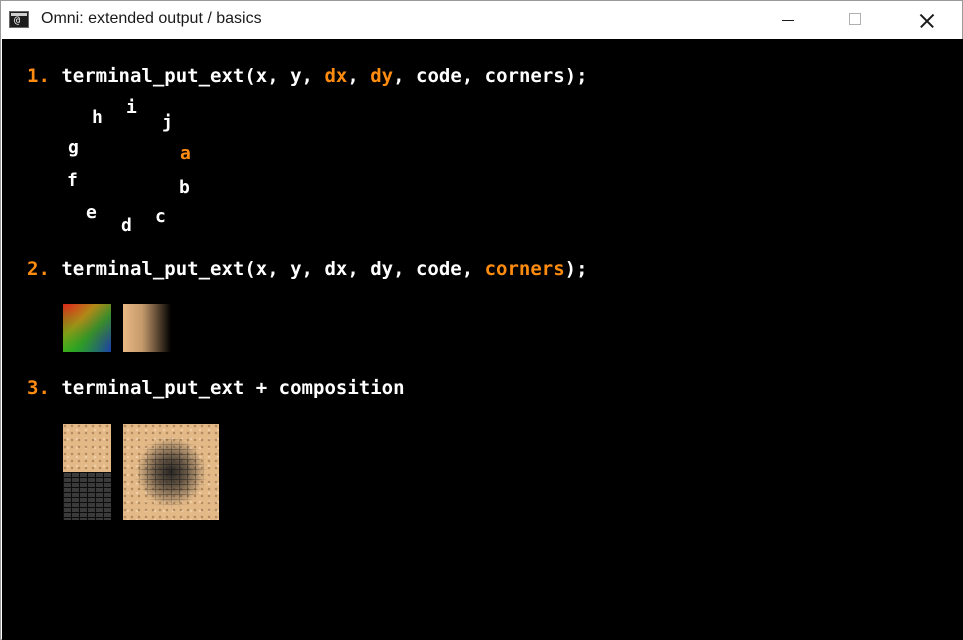 The image size is (963, 640). I want to click on brick-tile, so click(87, 496).